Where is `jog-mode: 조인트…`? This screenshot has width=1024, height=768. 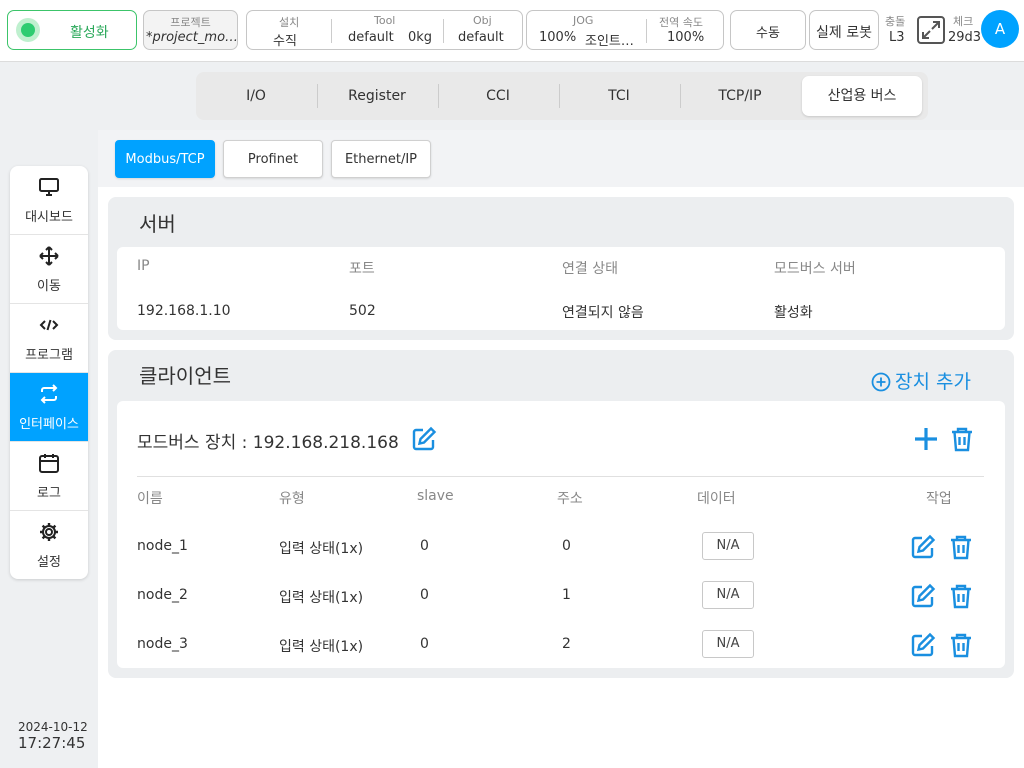 jog-mode: 조인트… is located at coordinates (609, 41).